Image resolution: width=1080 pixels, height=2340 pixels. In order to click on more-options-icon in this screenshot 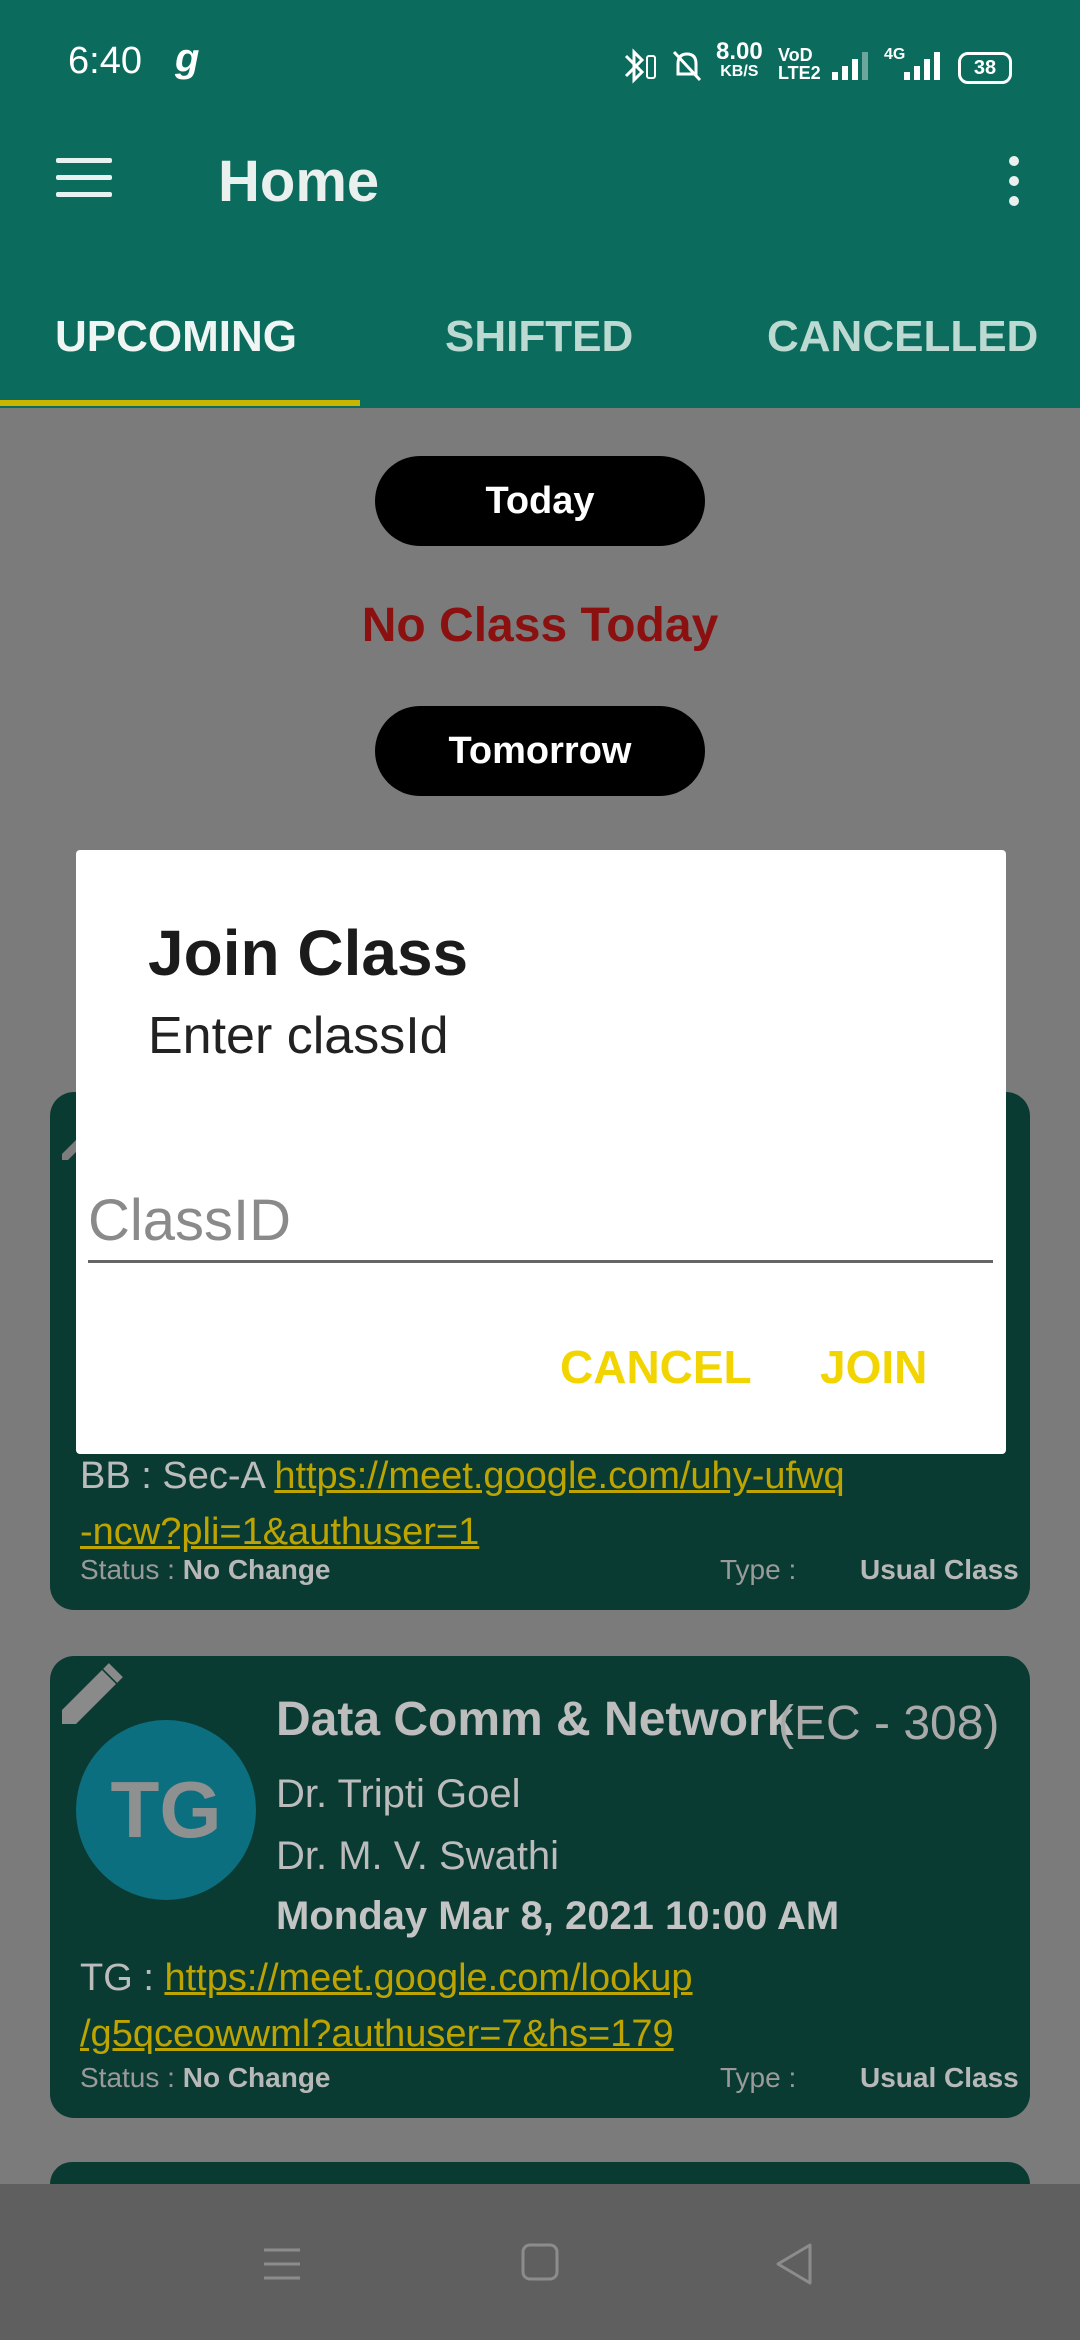, I will do `click(1014, 181)`.